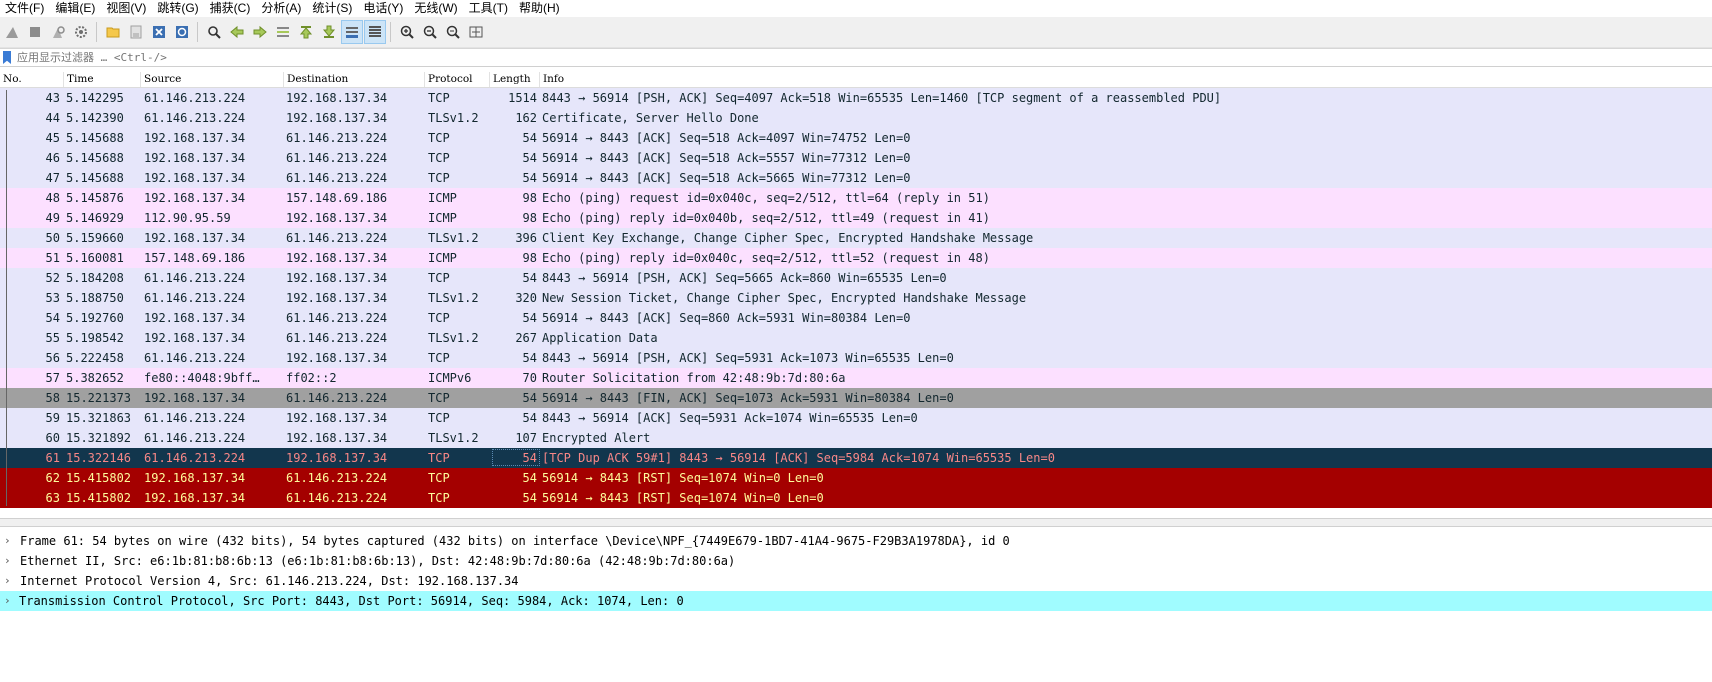 The image size is (1712, 682). I want to click on stop-icon, so click(35, 32).